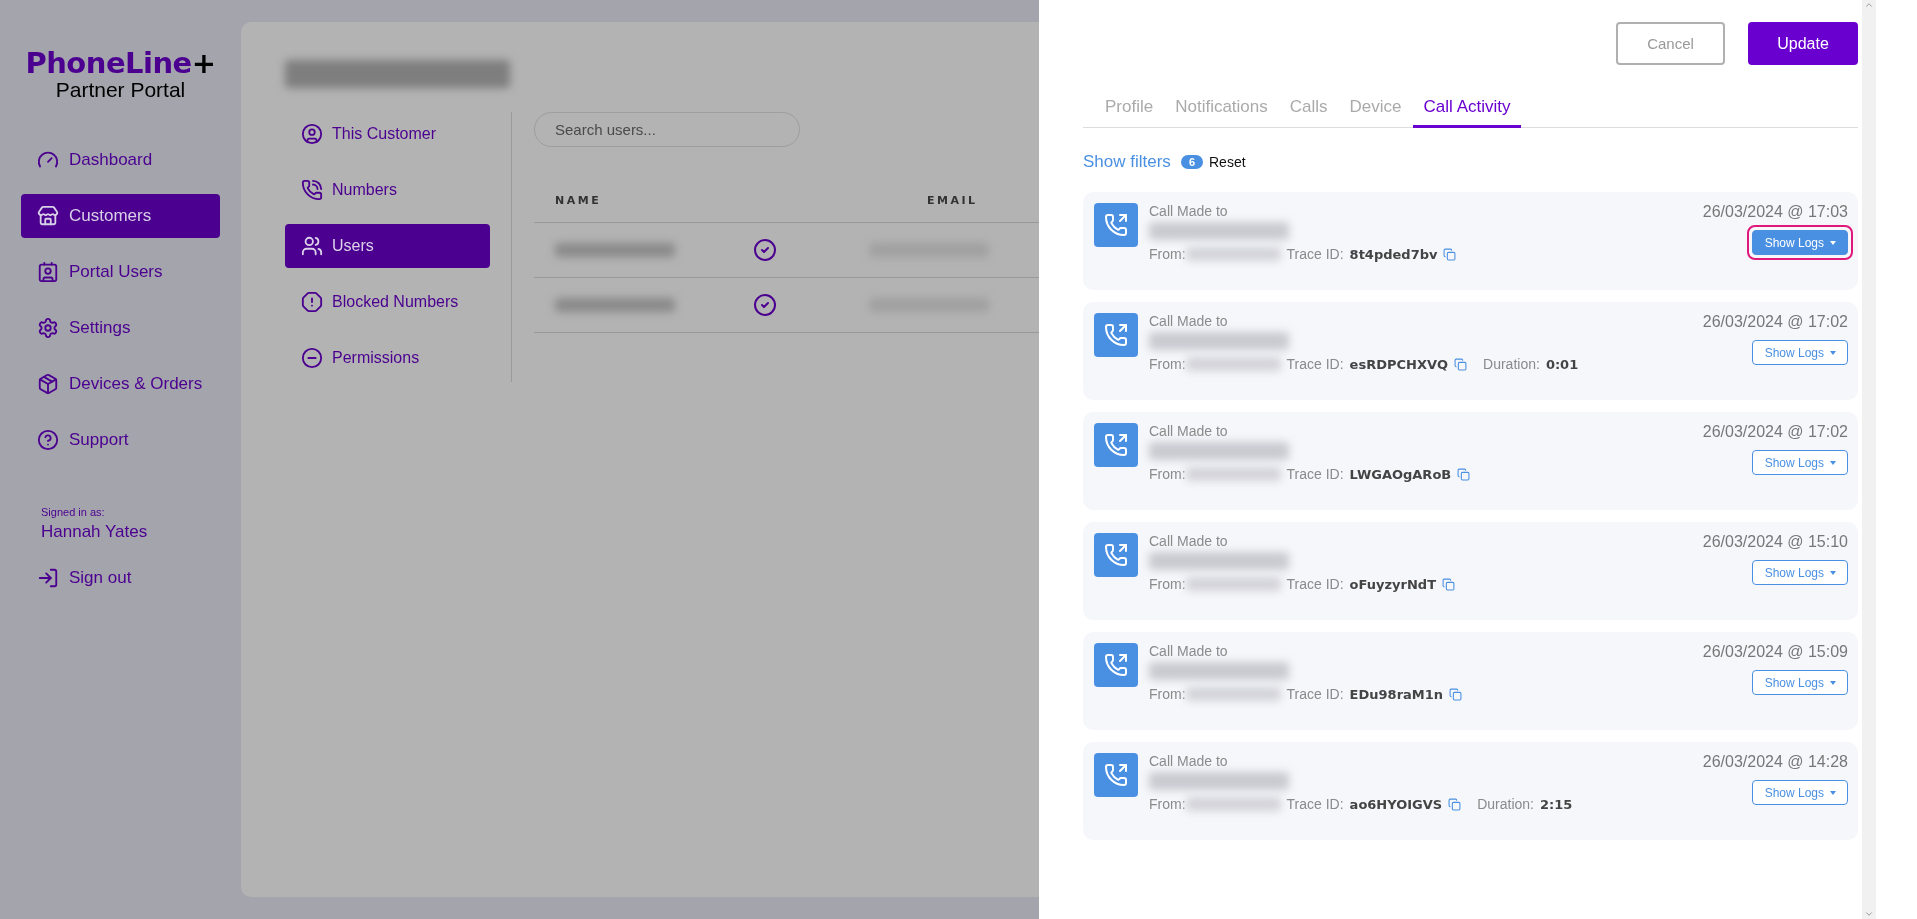 The image size is (1917, 919). I want to click on filter-count: 6, so click(1191, 162).